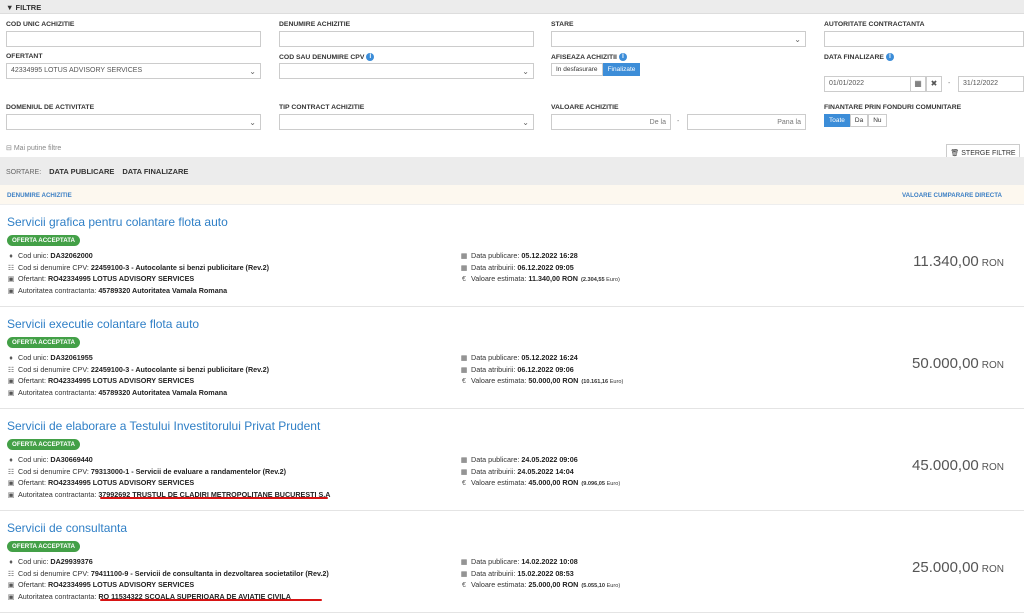 The height and width of the screenshot is (613, 1024). Describe the element at coordinates (789, 122) in the screenshot. I see `valoare-to-placeholder: Pana la` at that location.